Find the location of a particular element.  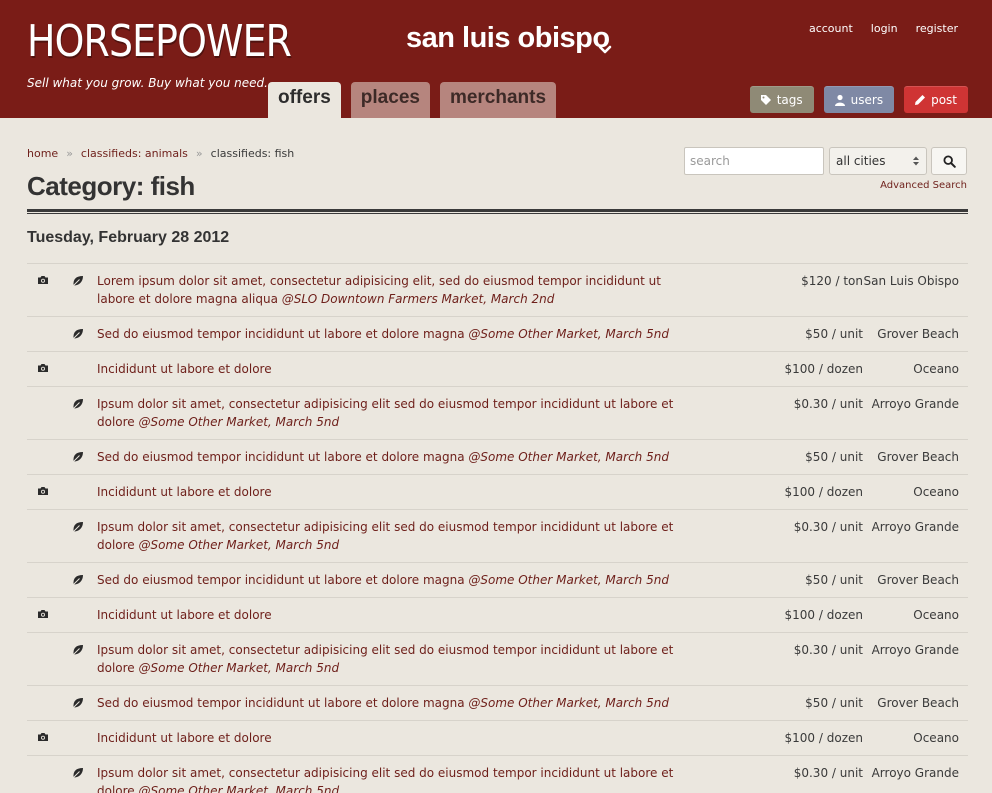

site-logo: HORSEPOWER is located at coordinates (159, 42).